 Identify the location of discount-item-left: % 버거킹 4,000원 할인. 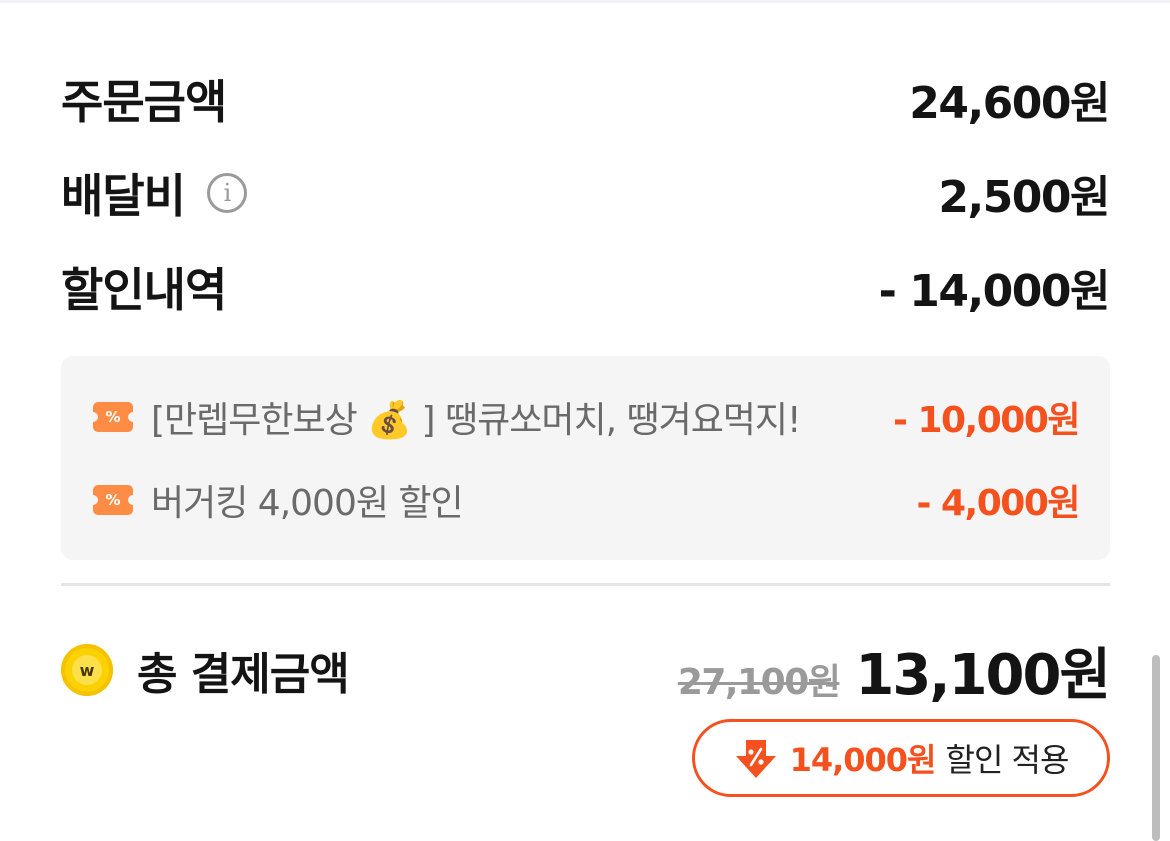
(276, 500).